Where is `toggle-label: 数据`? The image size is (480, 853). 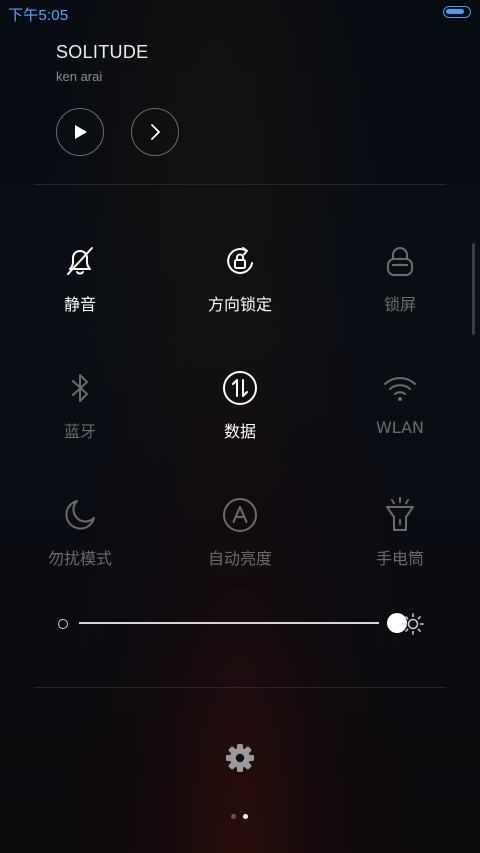
toggle-label: 数据 is located at coordinates (239, 431).